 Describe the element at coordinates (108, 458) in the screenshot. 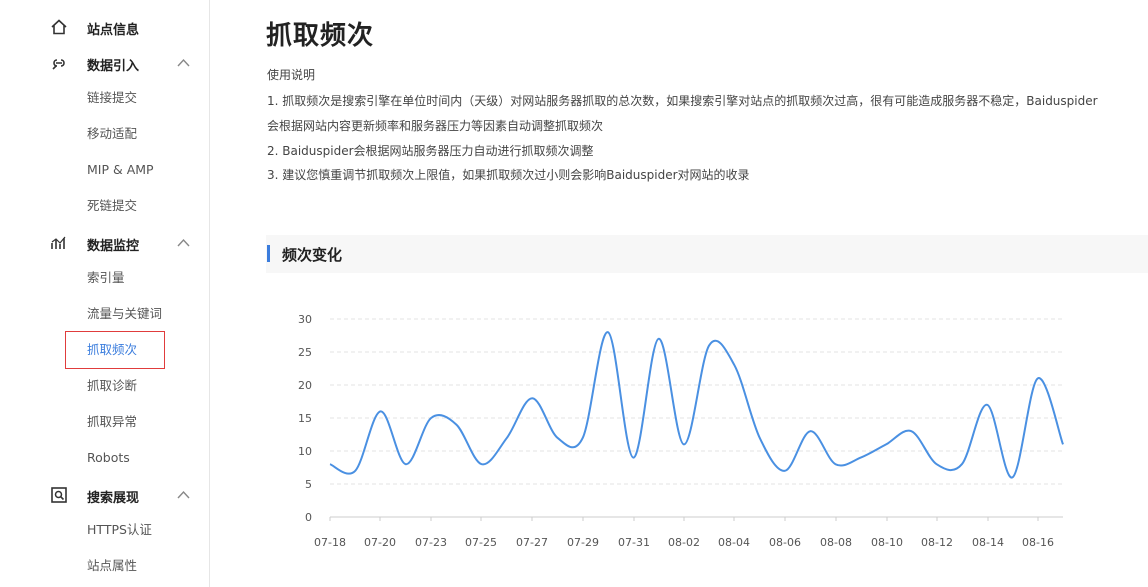

I see `sidebar-item-robots: Robots` at that location.